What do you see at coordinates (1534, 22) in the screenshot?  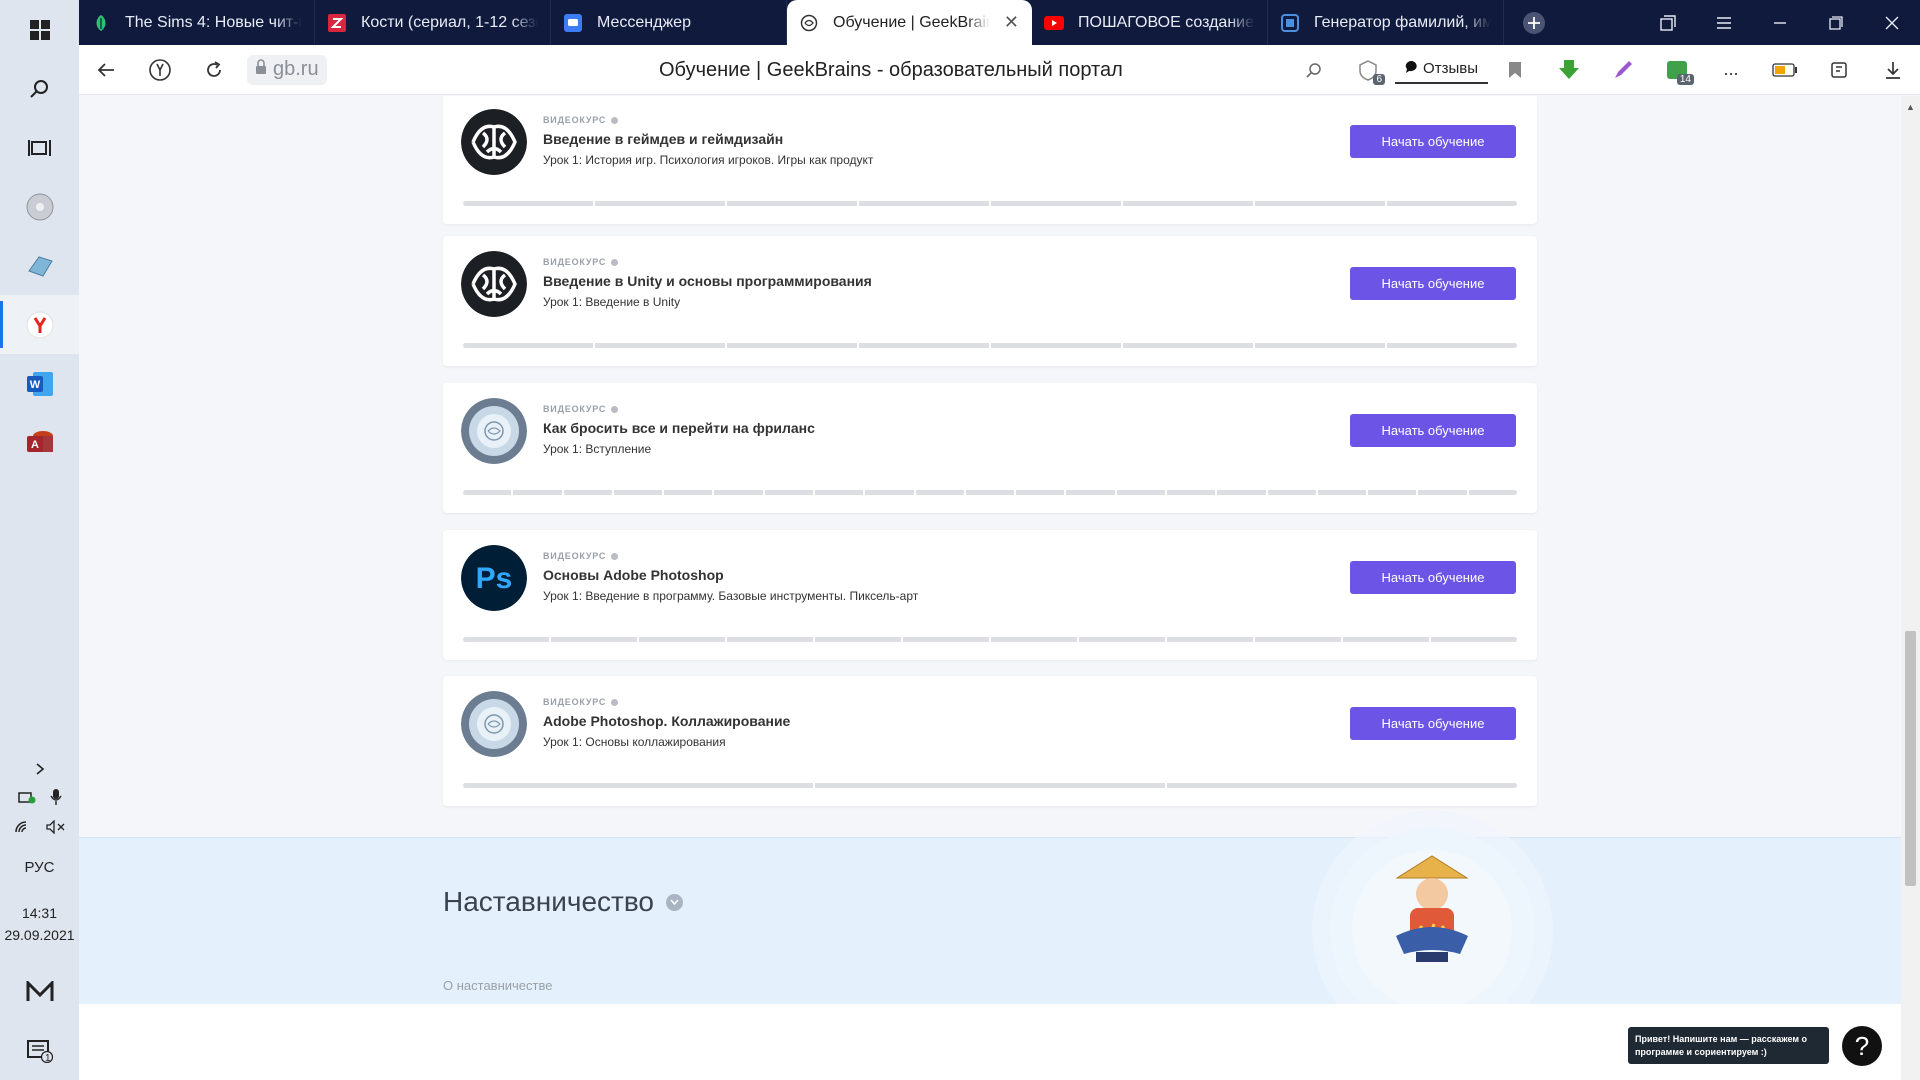 I see `new-tab-button` at bounding box center [1534, 22].